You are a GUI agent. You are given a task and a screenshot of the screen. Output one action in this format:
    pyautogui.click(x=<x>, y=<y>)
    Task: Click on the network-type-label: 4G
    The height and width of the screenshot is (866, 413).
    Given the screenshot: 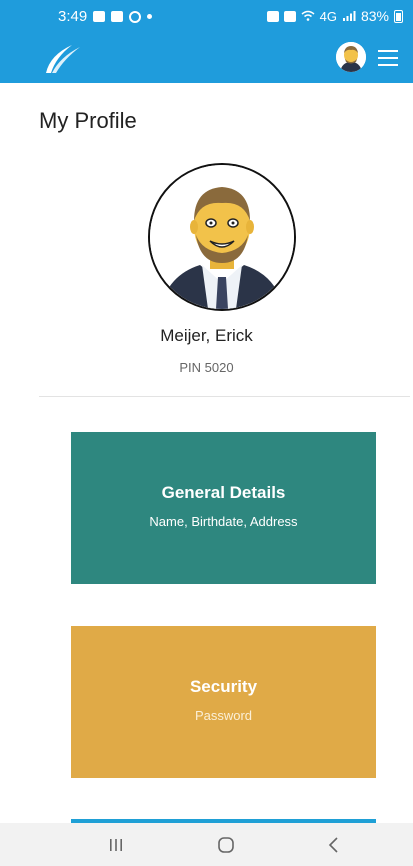 What is the action you would take?
    pyautogui.click(x=328, y=16)
    